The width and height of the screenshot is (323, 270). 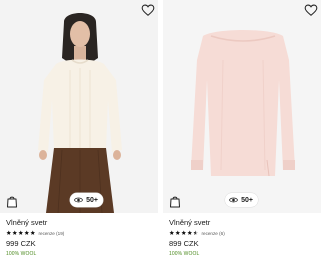 I want to click on product-rating: recenze (19), so click(x=81, y=233).